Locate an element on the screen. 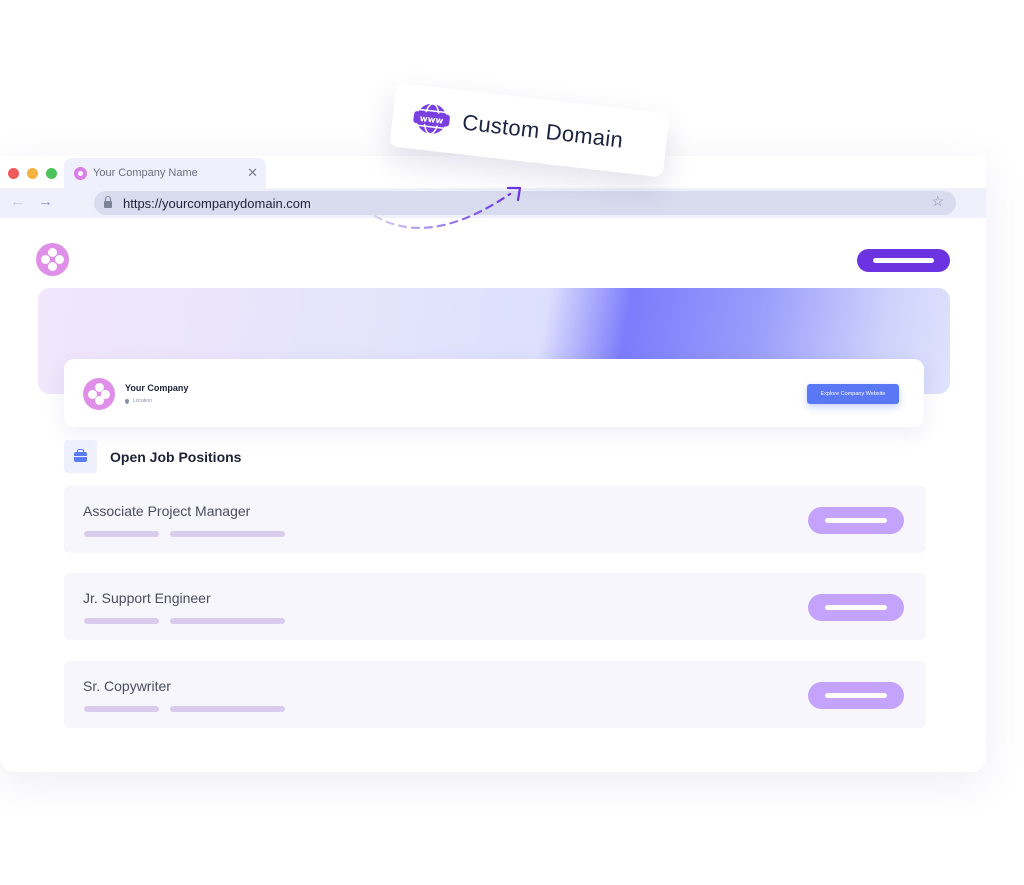 This screenshot has height=885, width=1024. location-pin-icon is located at coordinates (127, 401).